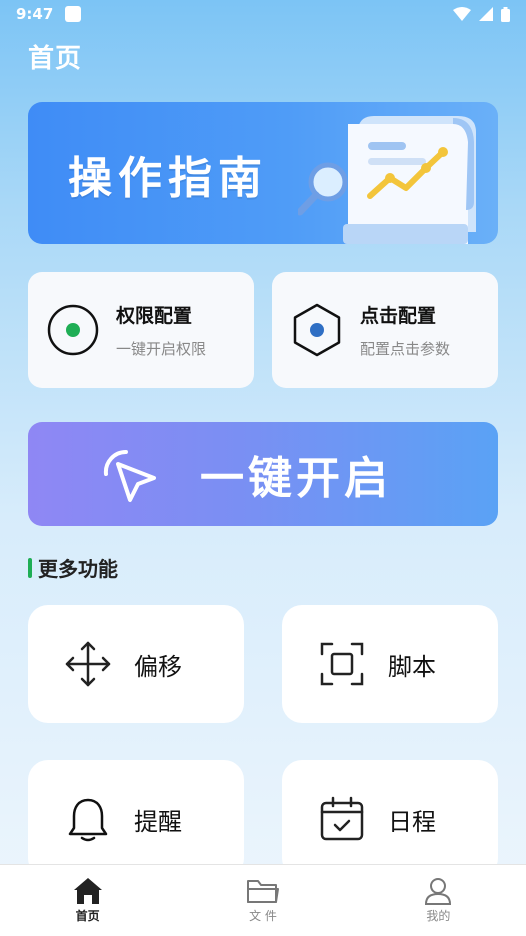 This screenshot has width=526, height=936. I want to click on cursor-click-icon, so click(129, 475).